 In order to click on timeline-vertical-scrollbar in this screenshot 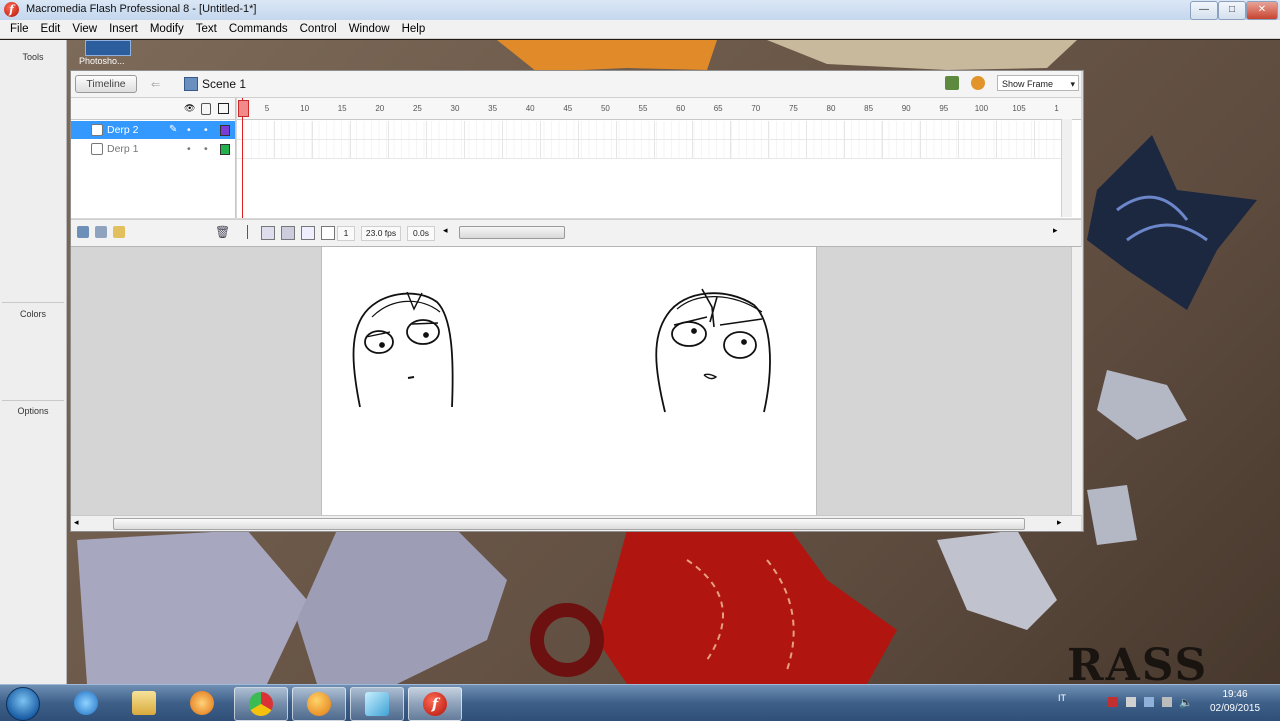, I will do `click(1066, 168)`.